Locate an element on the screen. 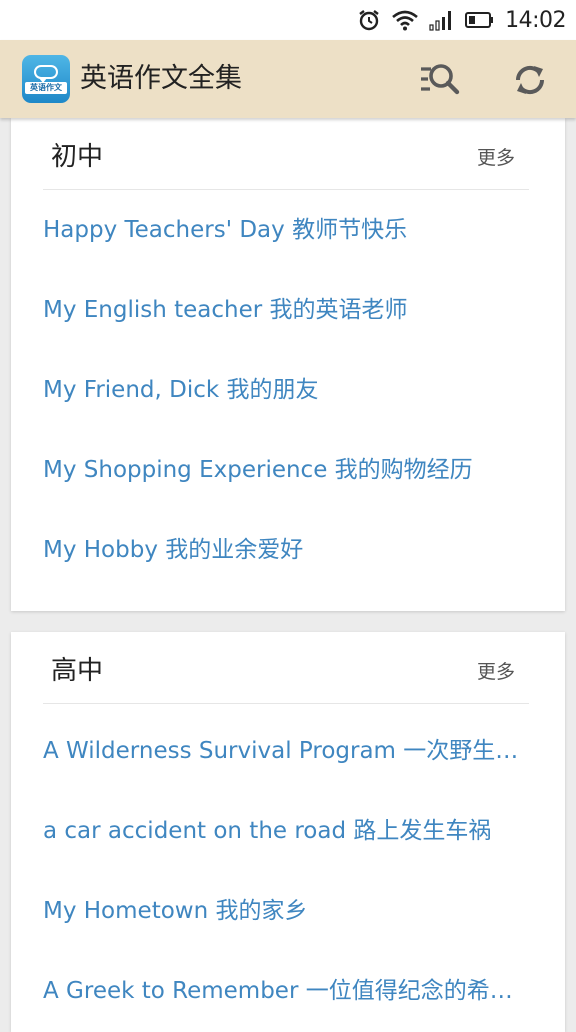 The image size is (576, 1032). search-button is located at coordinates (440, 80).